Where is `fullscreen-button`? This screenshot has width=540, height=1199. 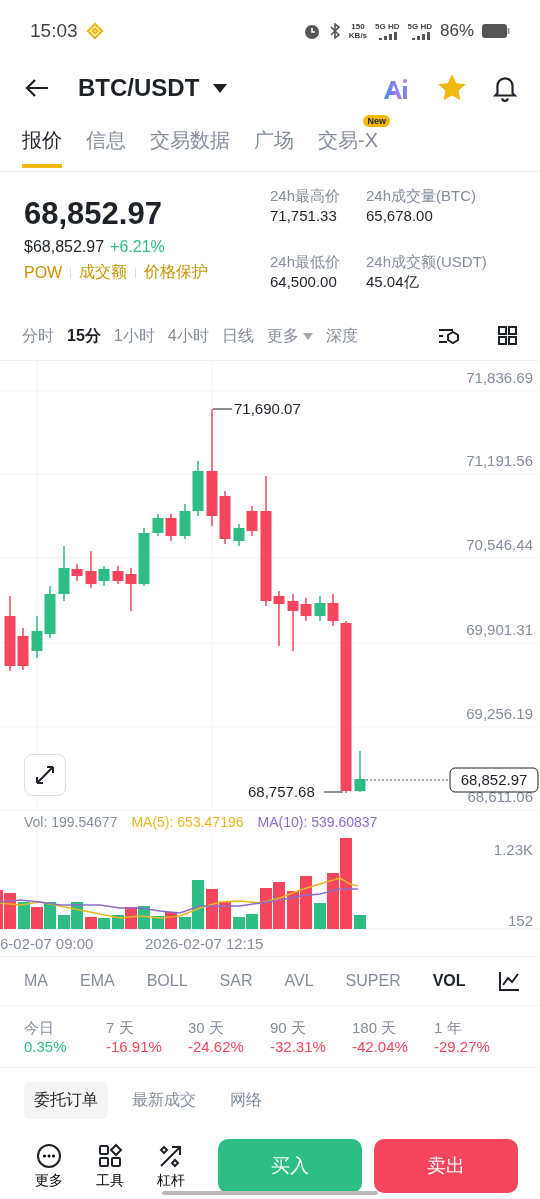
fullscreen-button is located at coordinates (45, 775).